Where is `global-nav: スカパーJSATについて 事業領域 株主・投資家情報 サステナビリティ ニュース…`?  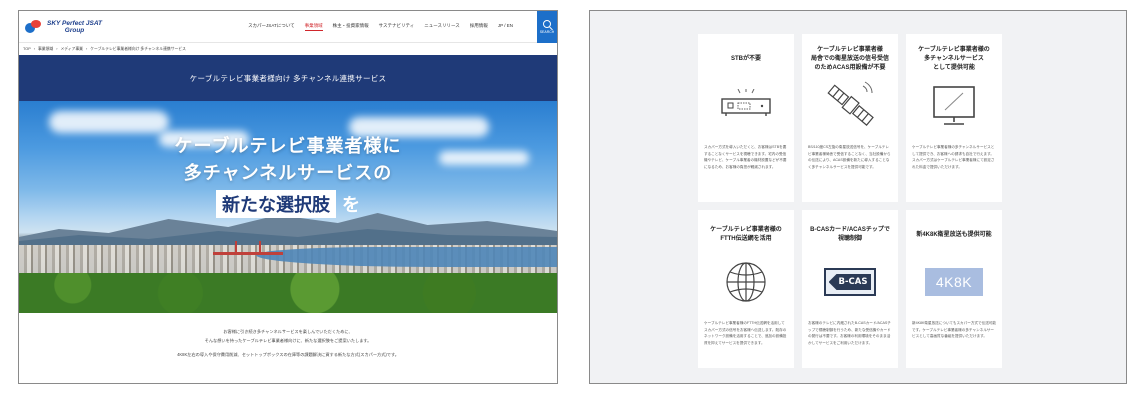 global-nav: スカパーJSATについて 事業領域 株主・投資家情報 サステナビリティ ニュース… is located at coordinates (380, 27).